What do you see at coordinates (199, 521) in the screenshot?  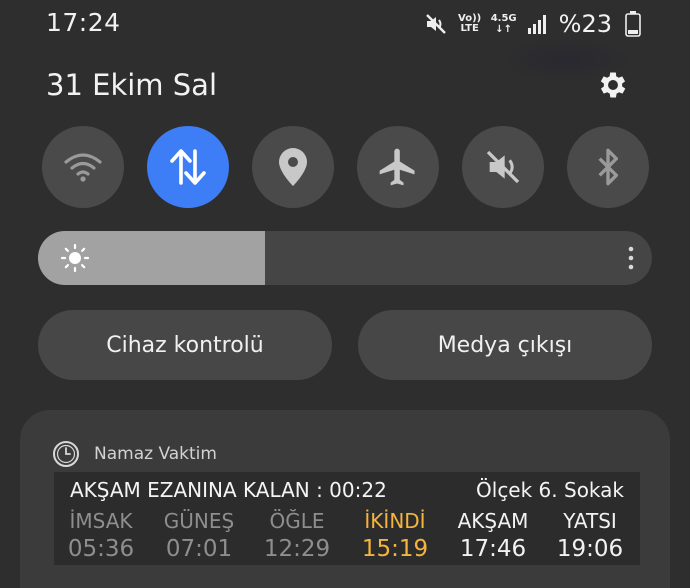 I see `prayer-name: GÜNEŞ` at bounding box center [199, 521].